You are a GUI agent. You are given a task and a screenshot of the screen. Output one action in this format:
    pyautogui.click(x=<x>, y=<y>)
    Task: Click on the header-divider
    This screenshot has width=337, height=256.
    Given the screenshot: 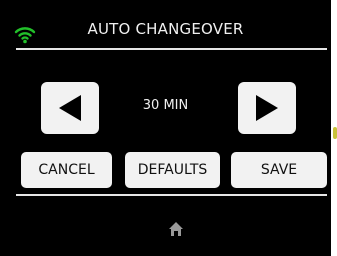 What is the action you would take?
    pyautogui.click(x=171, y=49)
    